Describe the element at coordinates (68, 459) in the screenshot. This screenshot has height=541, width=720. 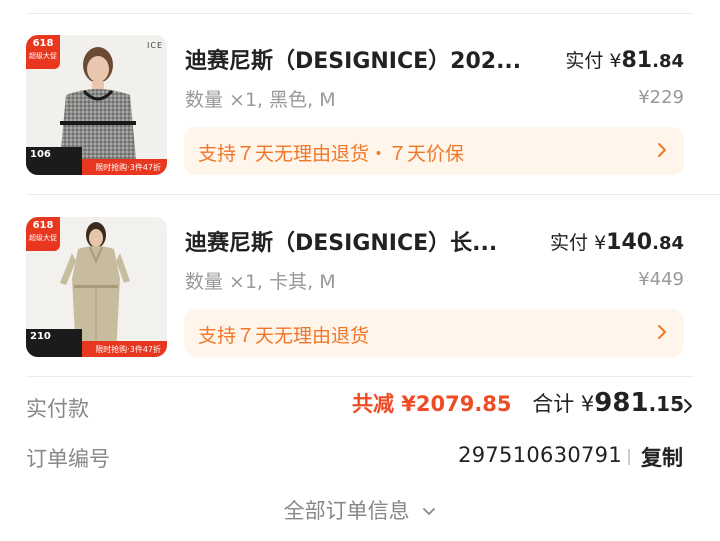
I see `order-number-label: 订单编号` at that location.